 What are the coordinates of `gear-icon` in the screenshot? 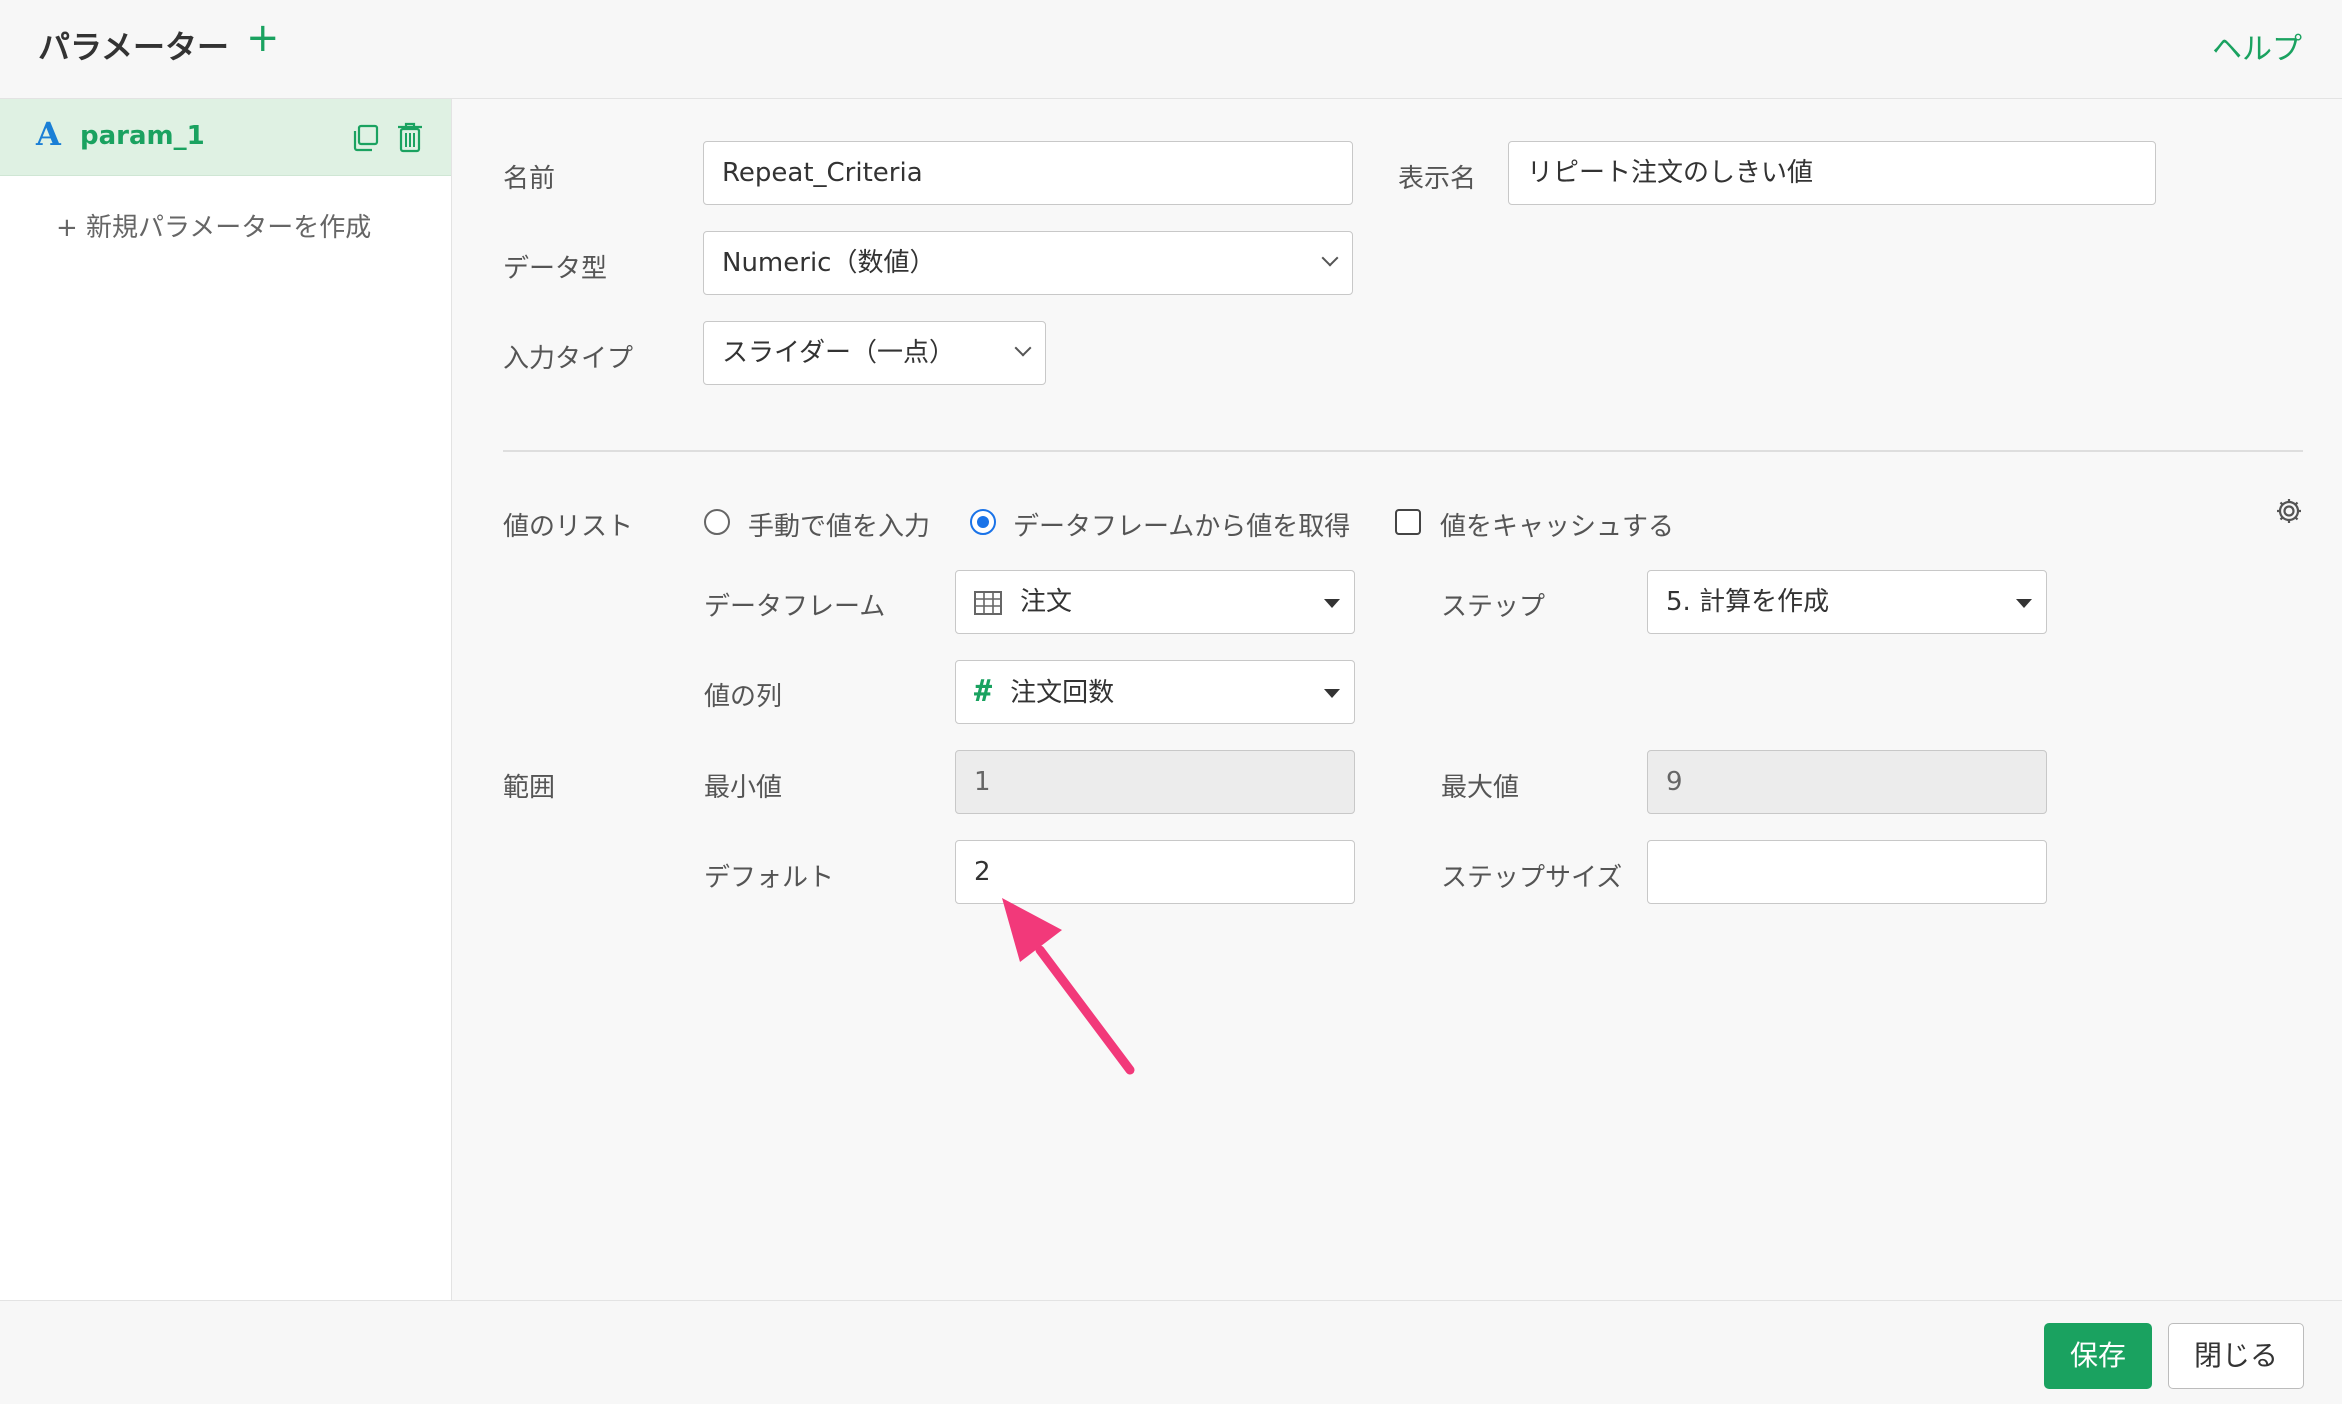 It's located at (2289, 511).